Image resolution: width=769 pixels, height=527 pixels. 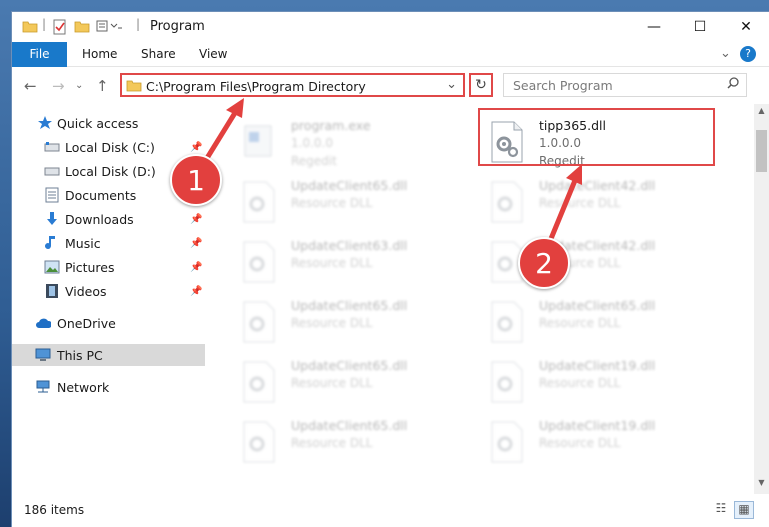 What do you see at coordinates (544, 263) in the screenshot?
I see `step-2-badge: 2` at bounding box center [544, 263].